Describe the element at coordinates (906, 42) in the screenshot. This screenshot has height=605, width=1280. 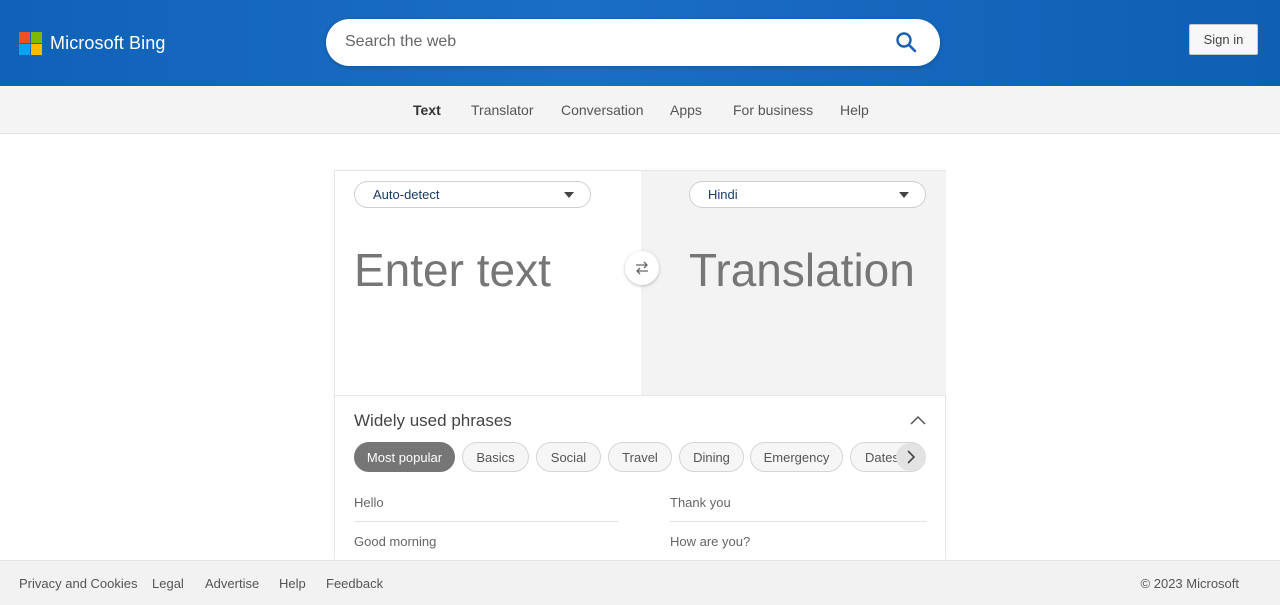
I see `search-icon` at that location.